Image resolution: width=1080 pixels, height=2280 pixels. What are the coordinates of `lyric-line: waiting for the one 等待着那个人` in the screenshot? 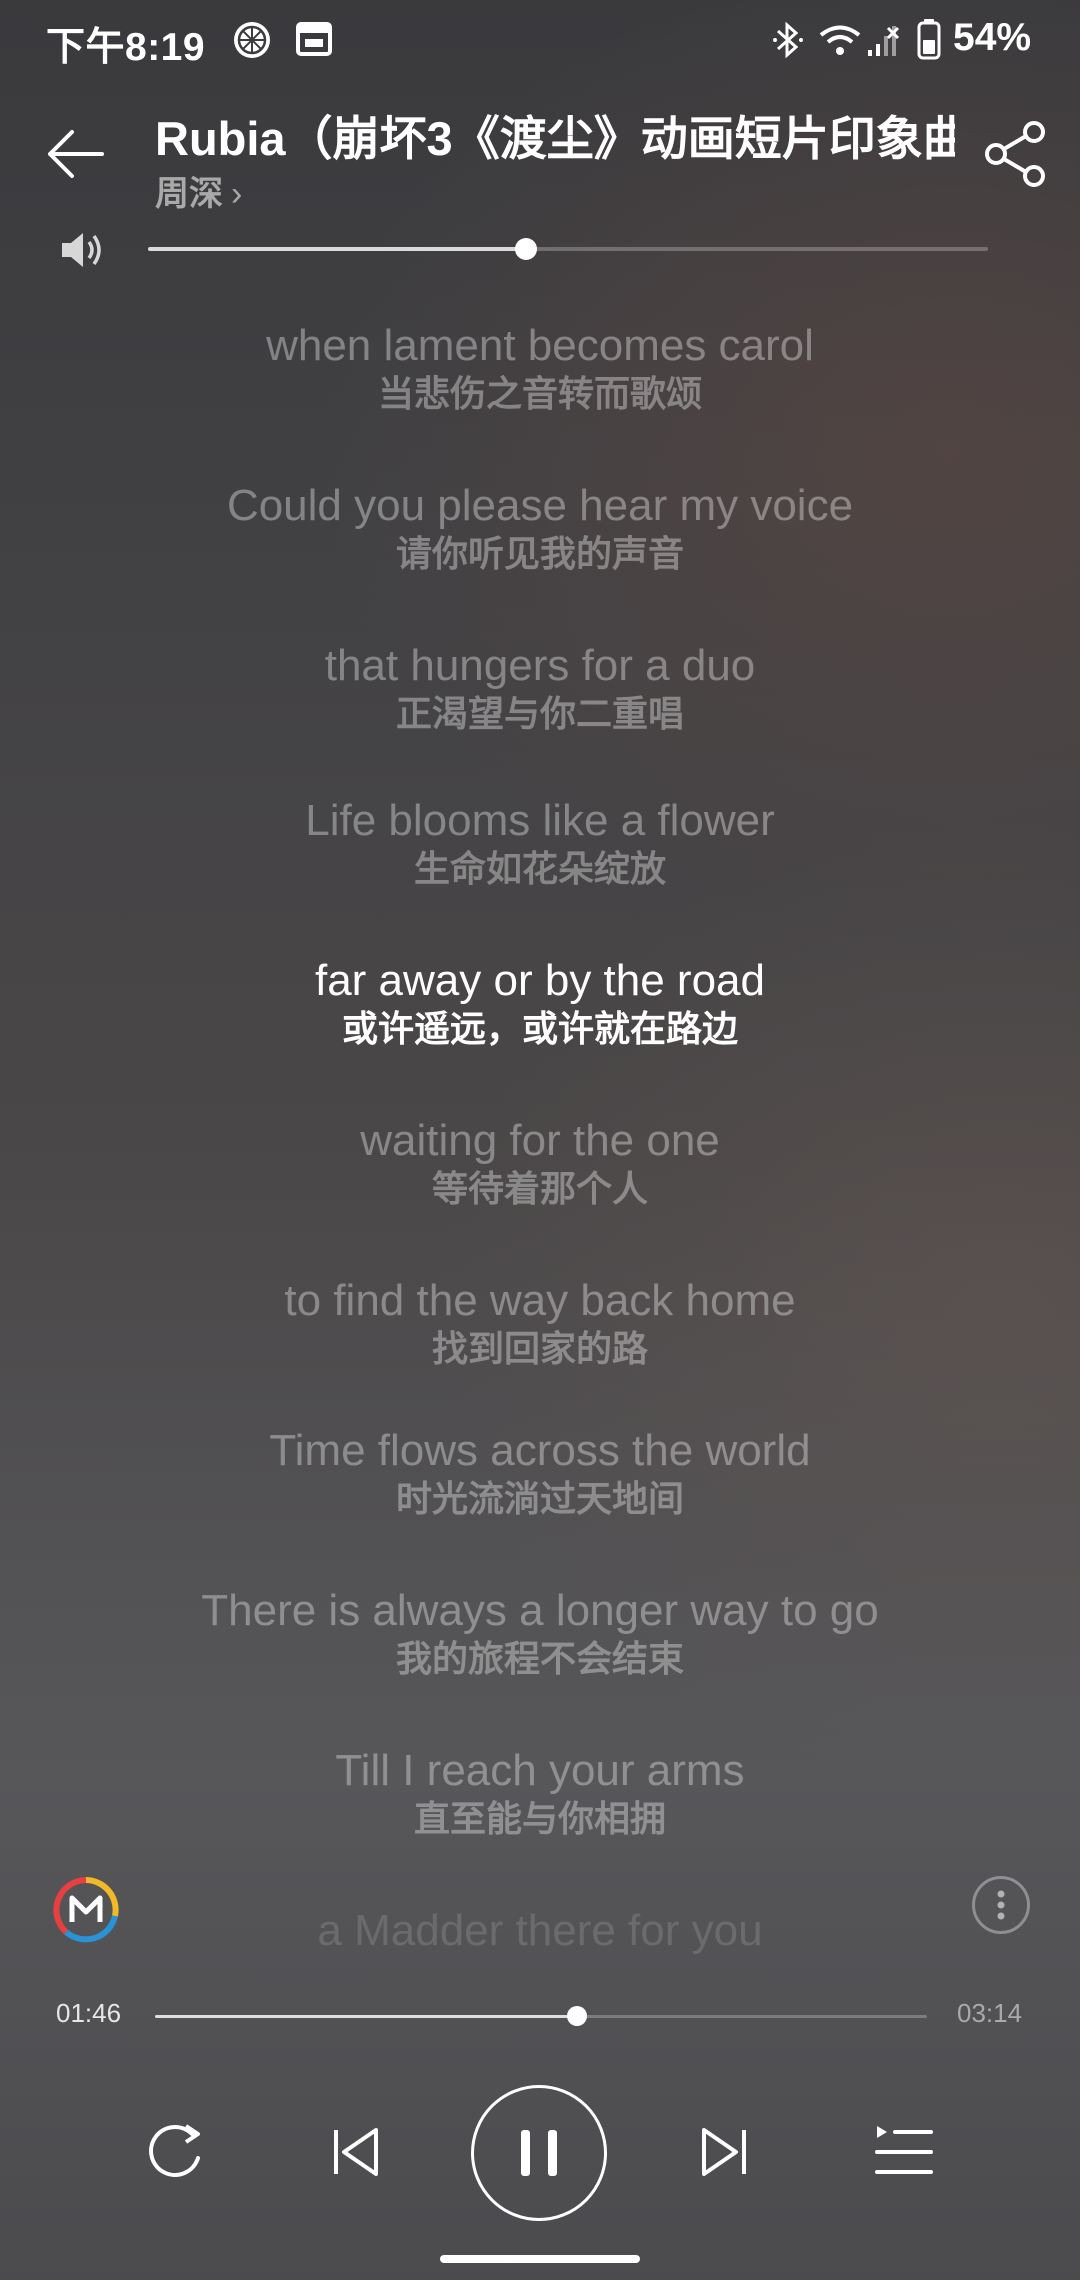 It's located at (540, 1163).